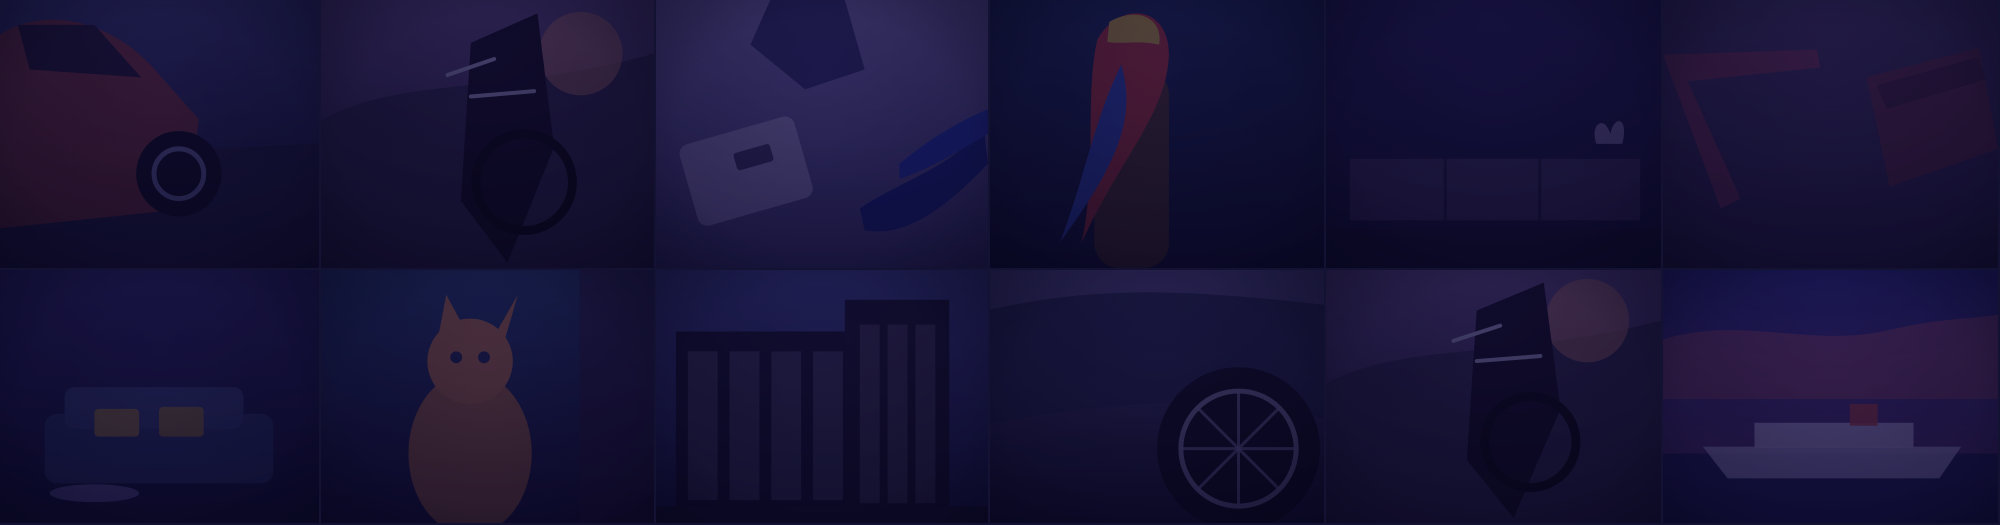  I want to click on photo-tile-cat, so click(488, 397).